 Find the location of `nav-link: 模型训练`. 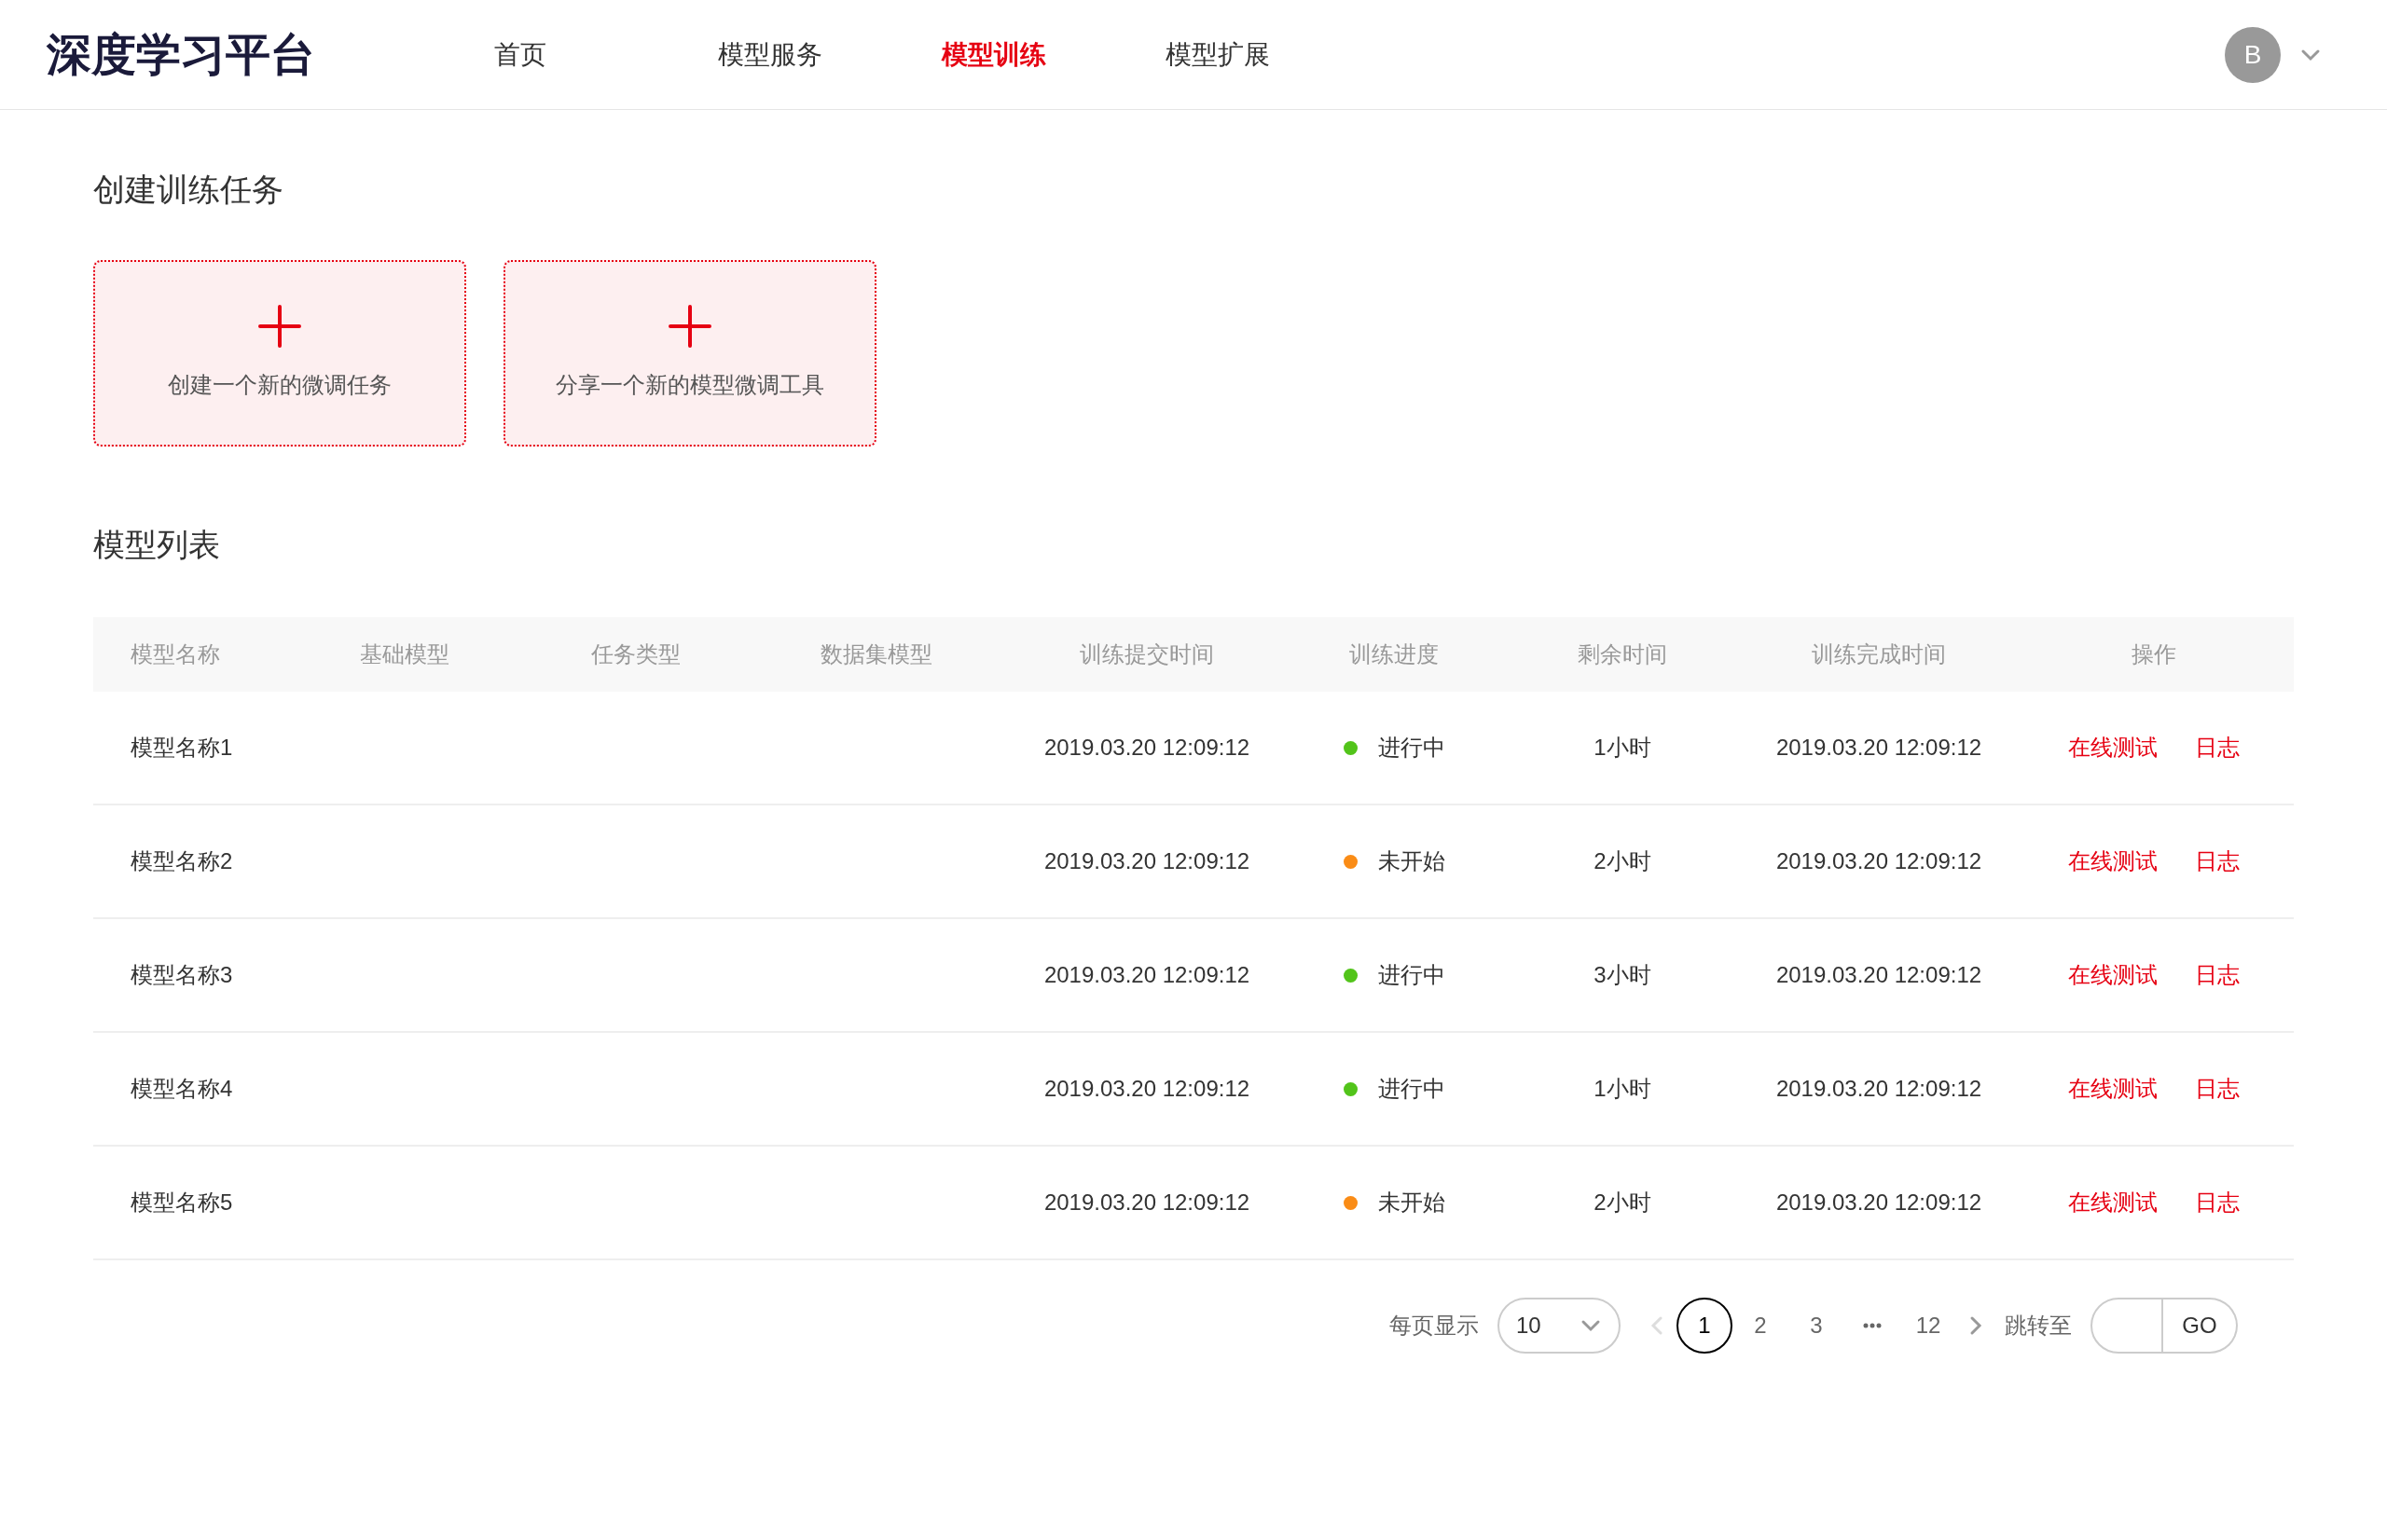

nav-link: 模型训练 is located at coordinates (1054, 54).